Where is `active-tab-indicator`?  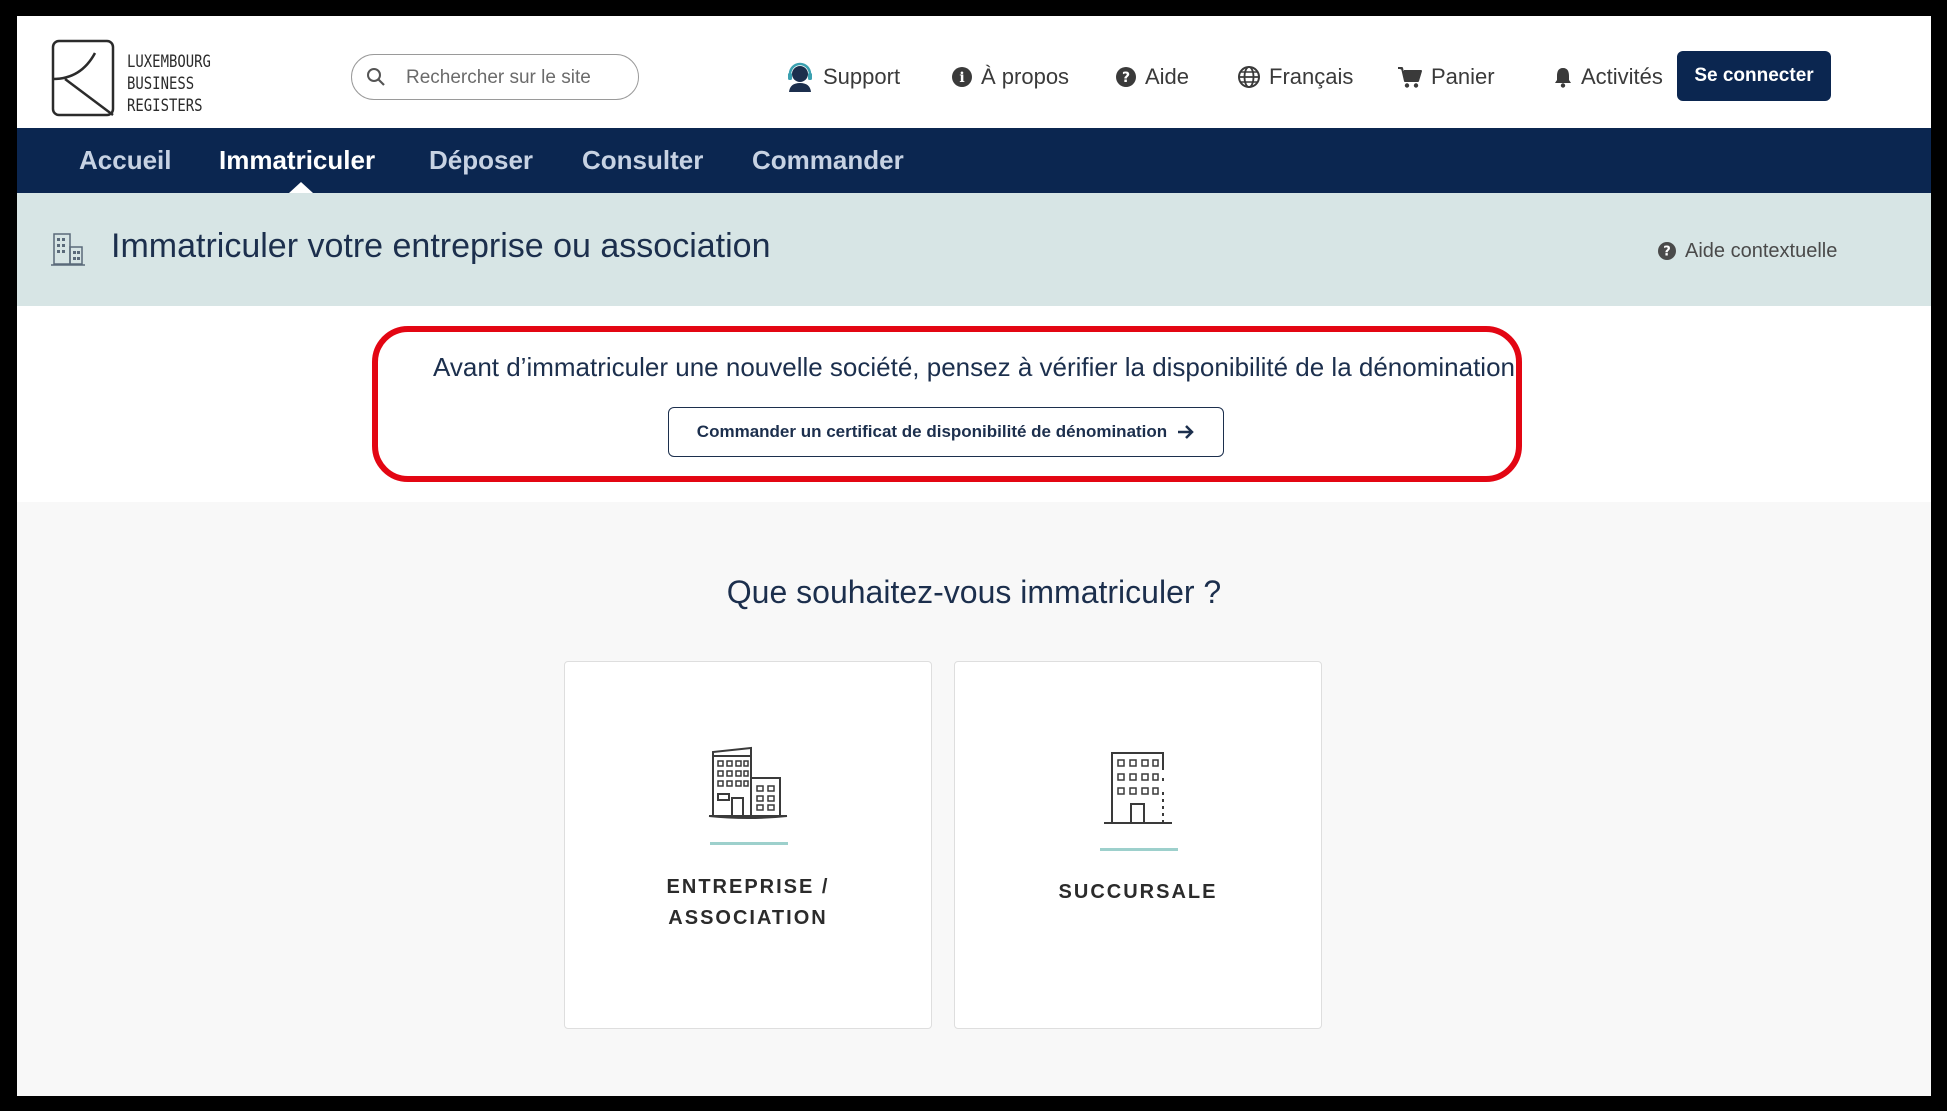
active-tab-indicator is located at coordinates (301, 187).